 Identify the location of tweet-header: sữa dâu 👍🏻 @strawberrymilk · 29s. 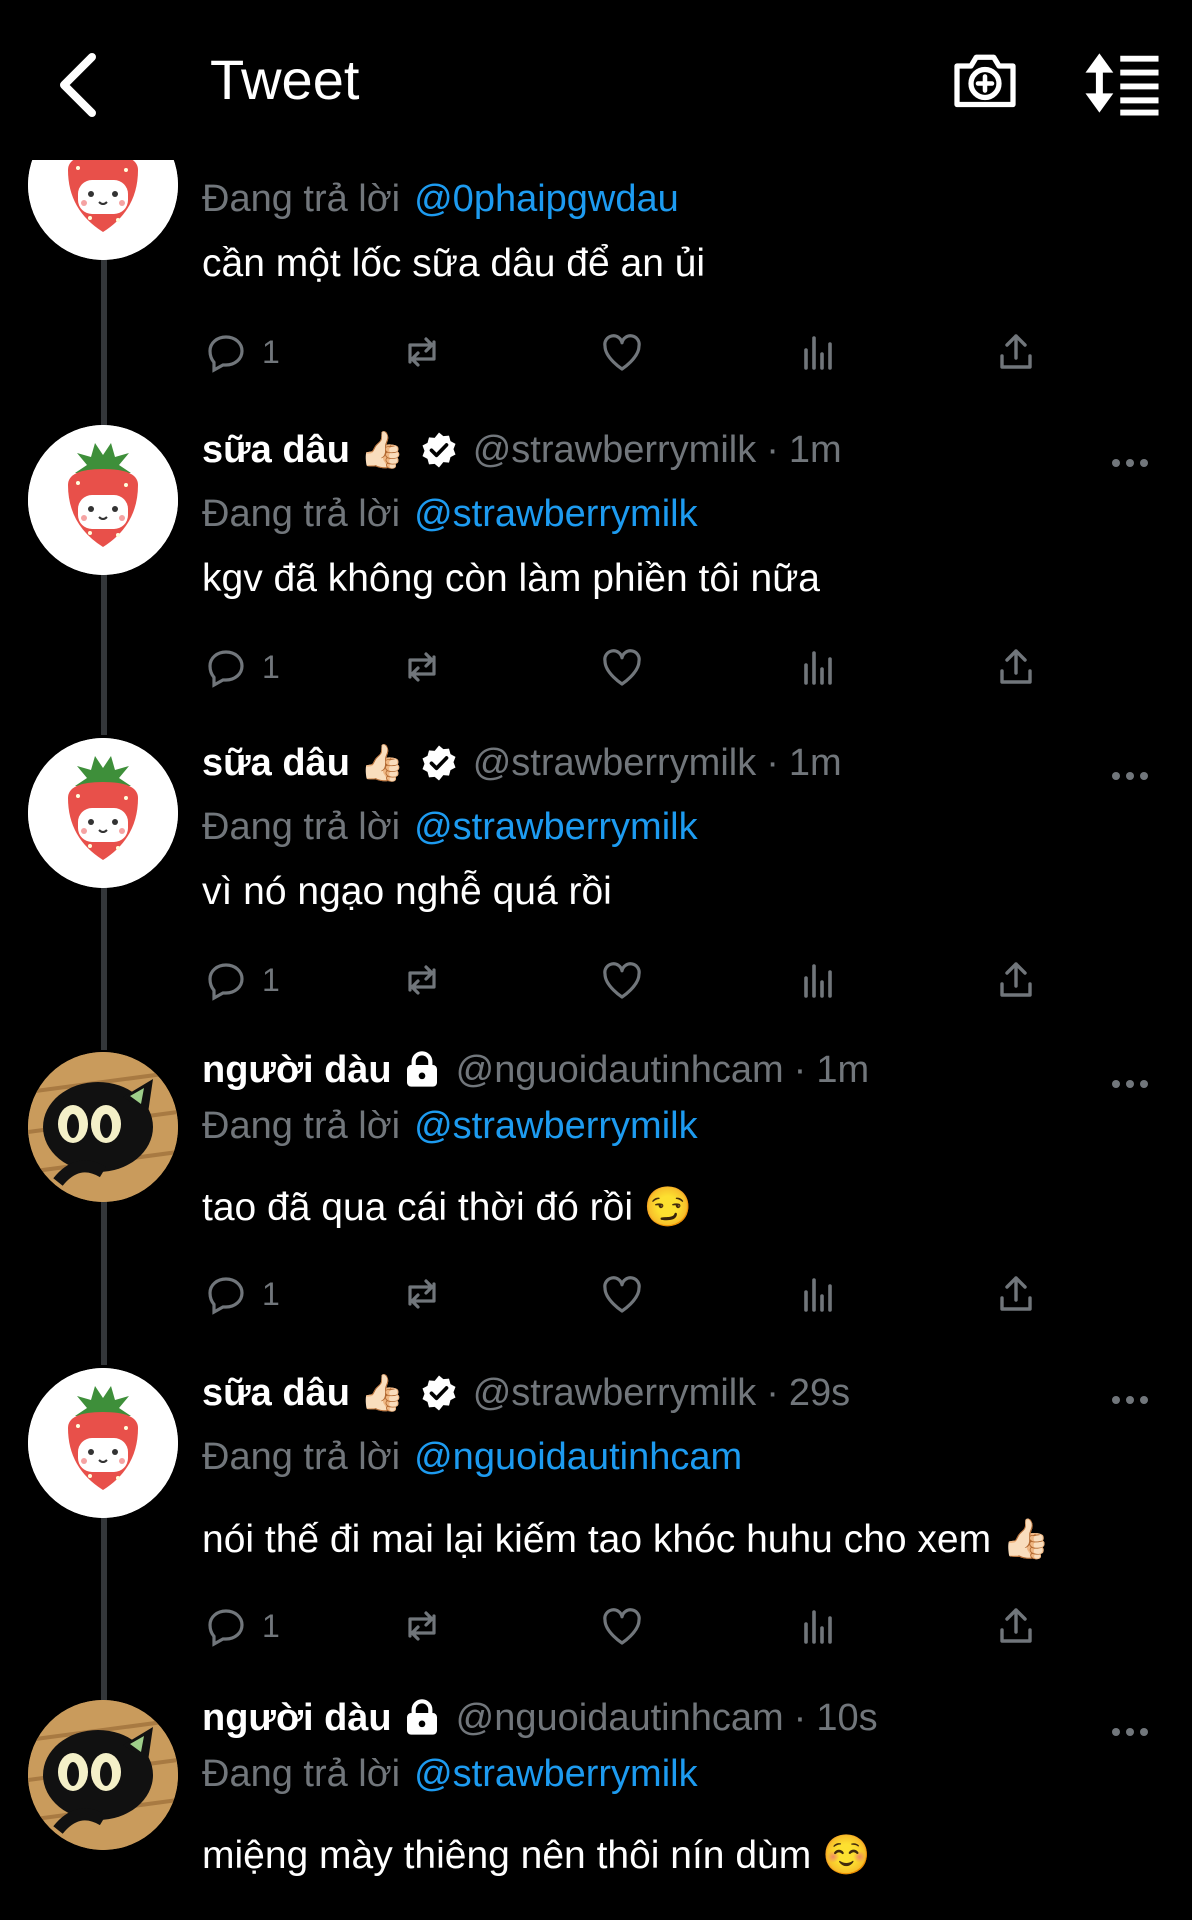
(526, 1393).